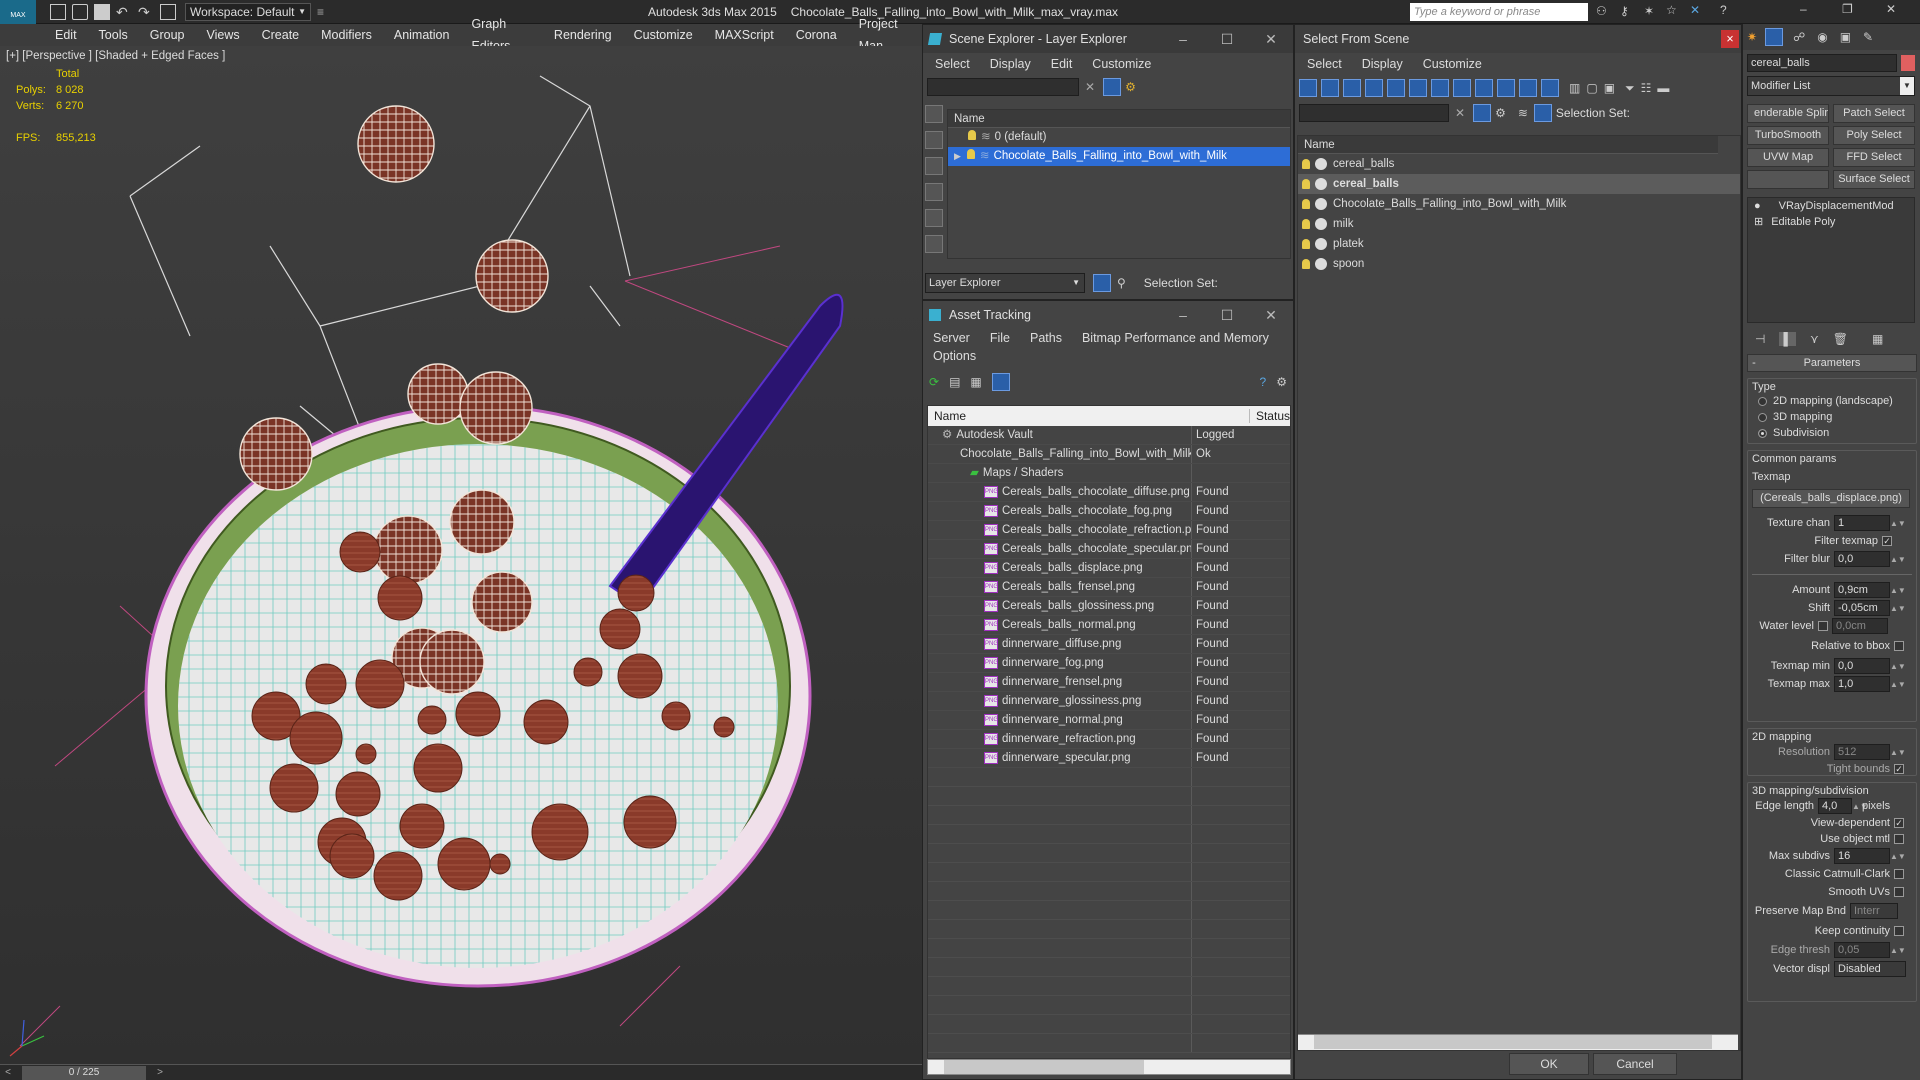 The image size is (1920, 1080). I want to click on star-icon: ☆, so click(1671, 10).